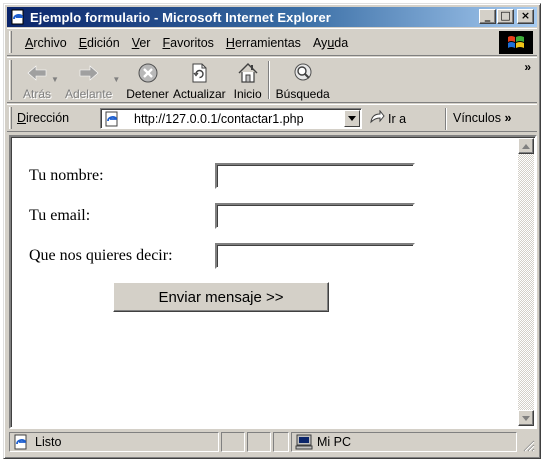 This screenshot has width=545, height=462. I want to click on back-dropdown-icon: ▼, so click(55, 79).